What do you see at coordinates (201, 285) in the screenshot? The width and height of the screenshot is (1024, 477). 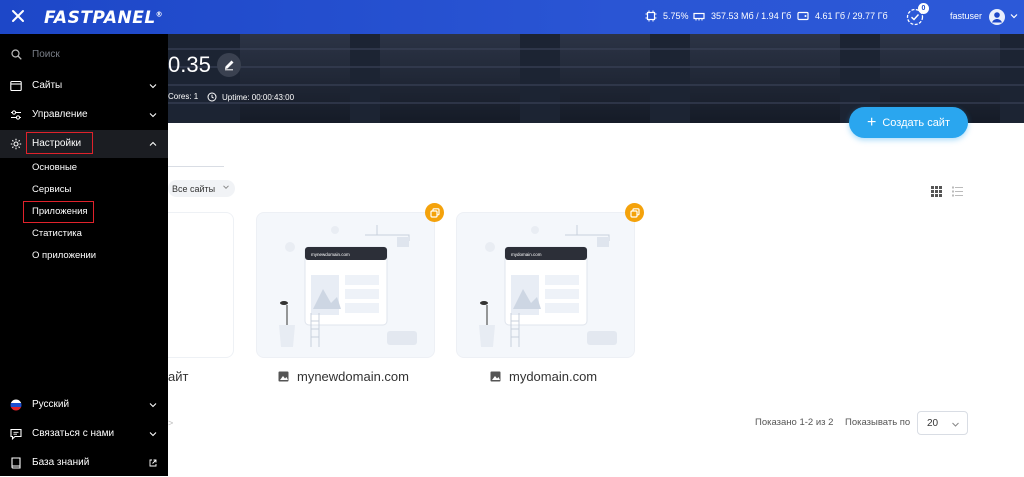 I see `site-card` at bounding box center [201, 285].